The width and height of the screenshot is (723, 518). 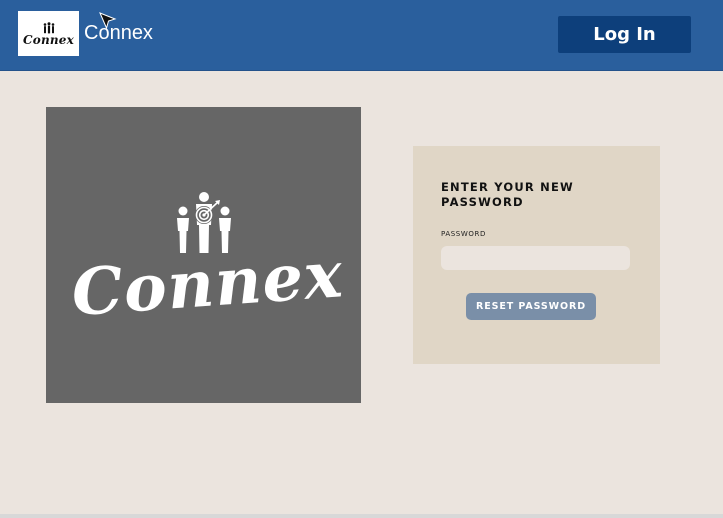 What do you see at coordinates (207, 284) in the screenshot?
I see `hero-logo-text: Connex` at bounding box center [207, 284].